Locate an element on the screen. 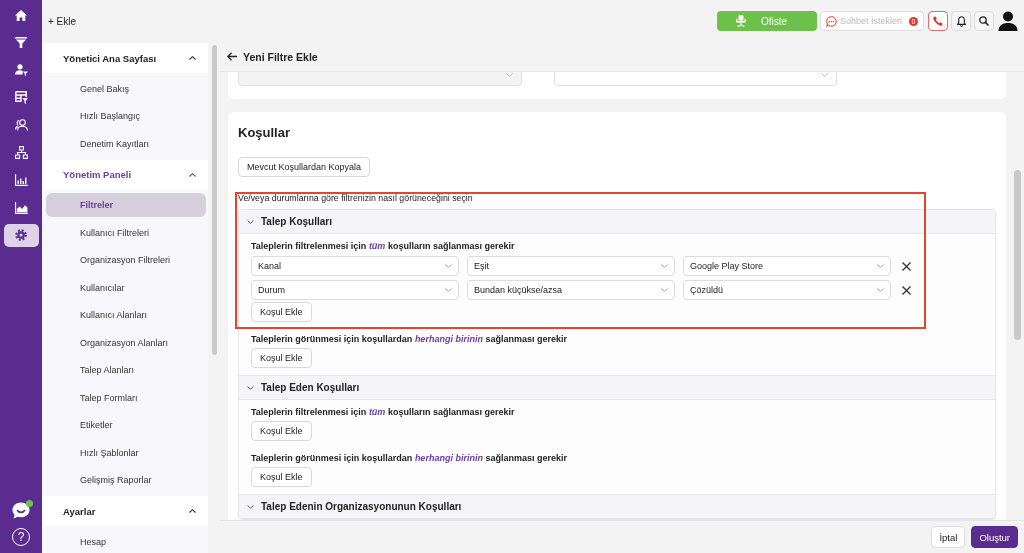  sidebar-item: Talep Formları is located at coordinates (126, 397).